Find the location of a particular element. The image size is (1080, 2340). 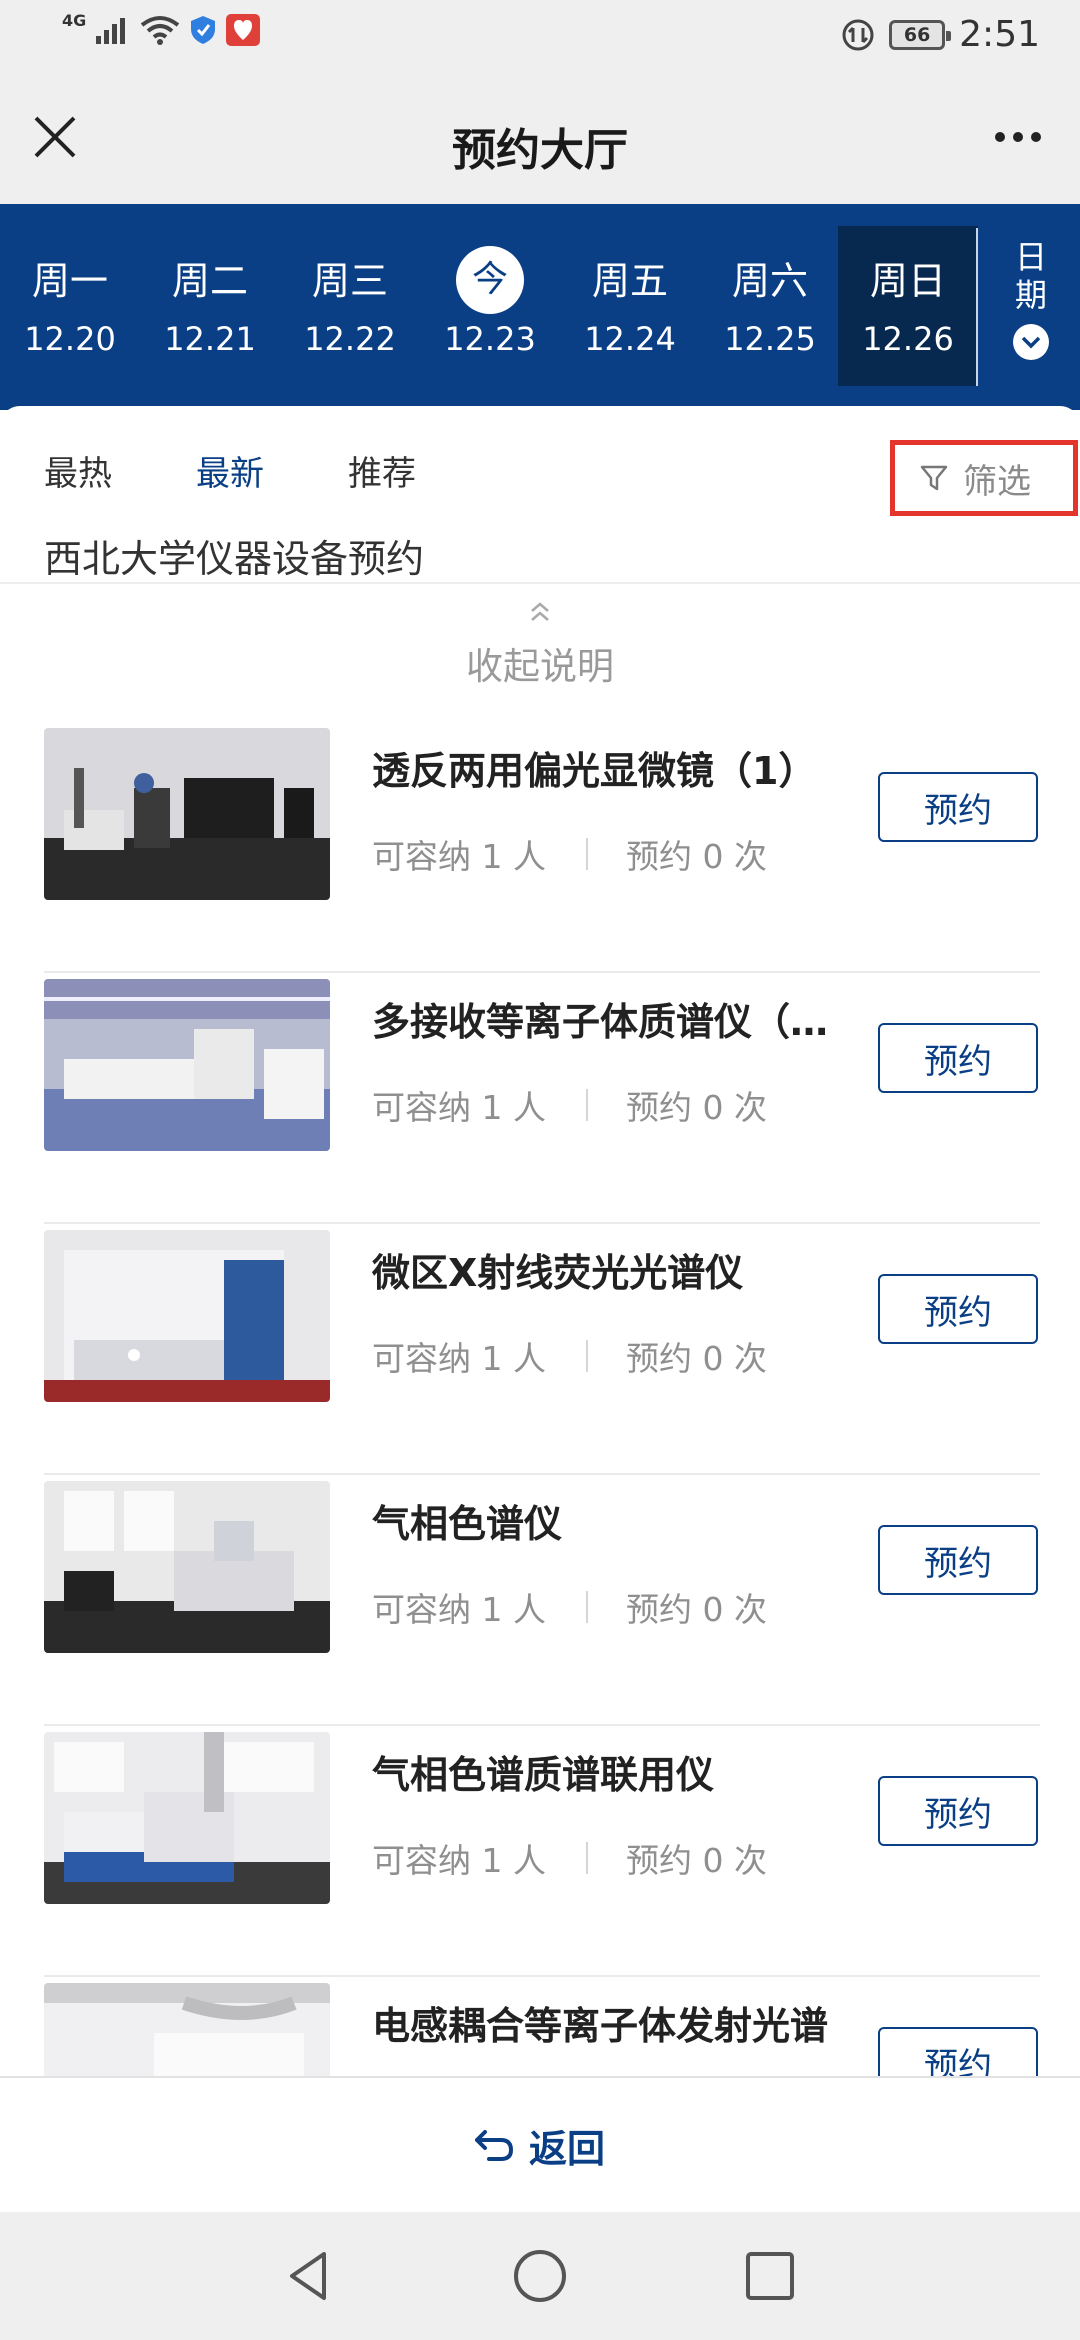

tab-hottest: 最热 is located at coordinates (78, 470).